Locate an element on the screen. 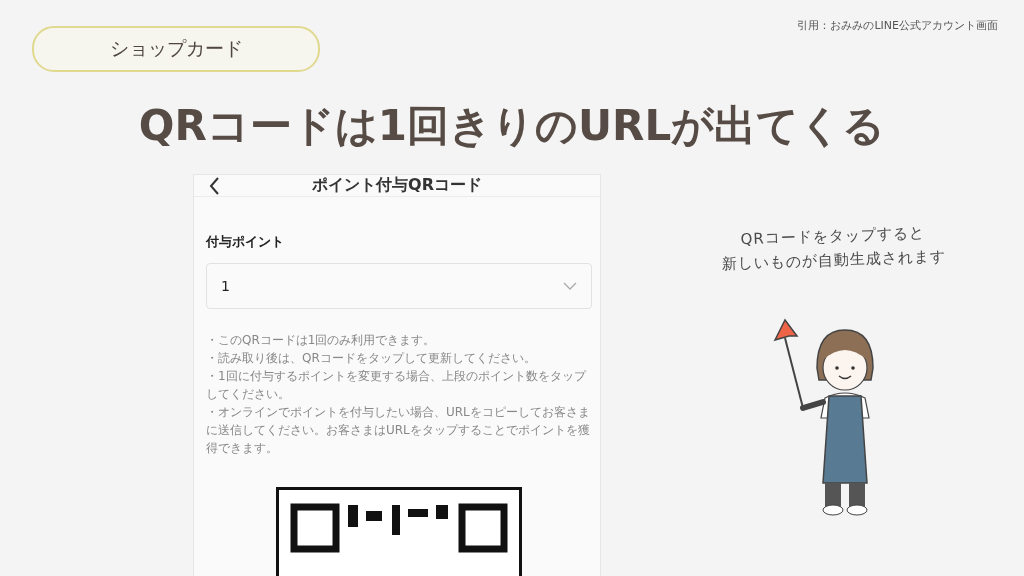  chevron-down-icon is located at coordinates (570, 286).